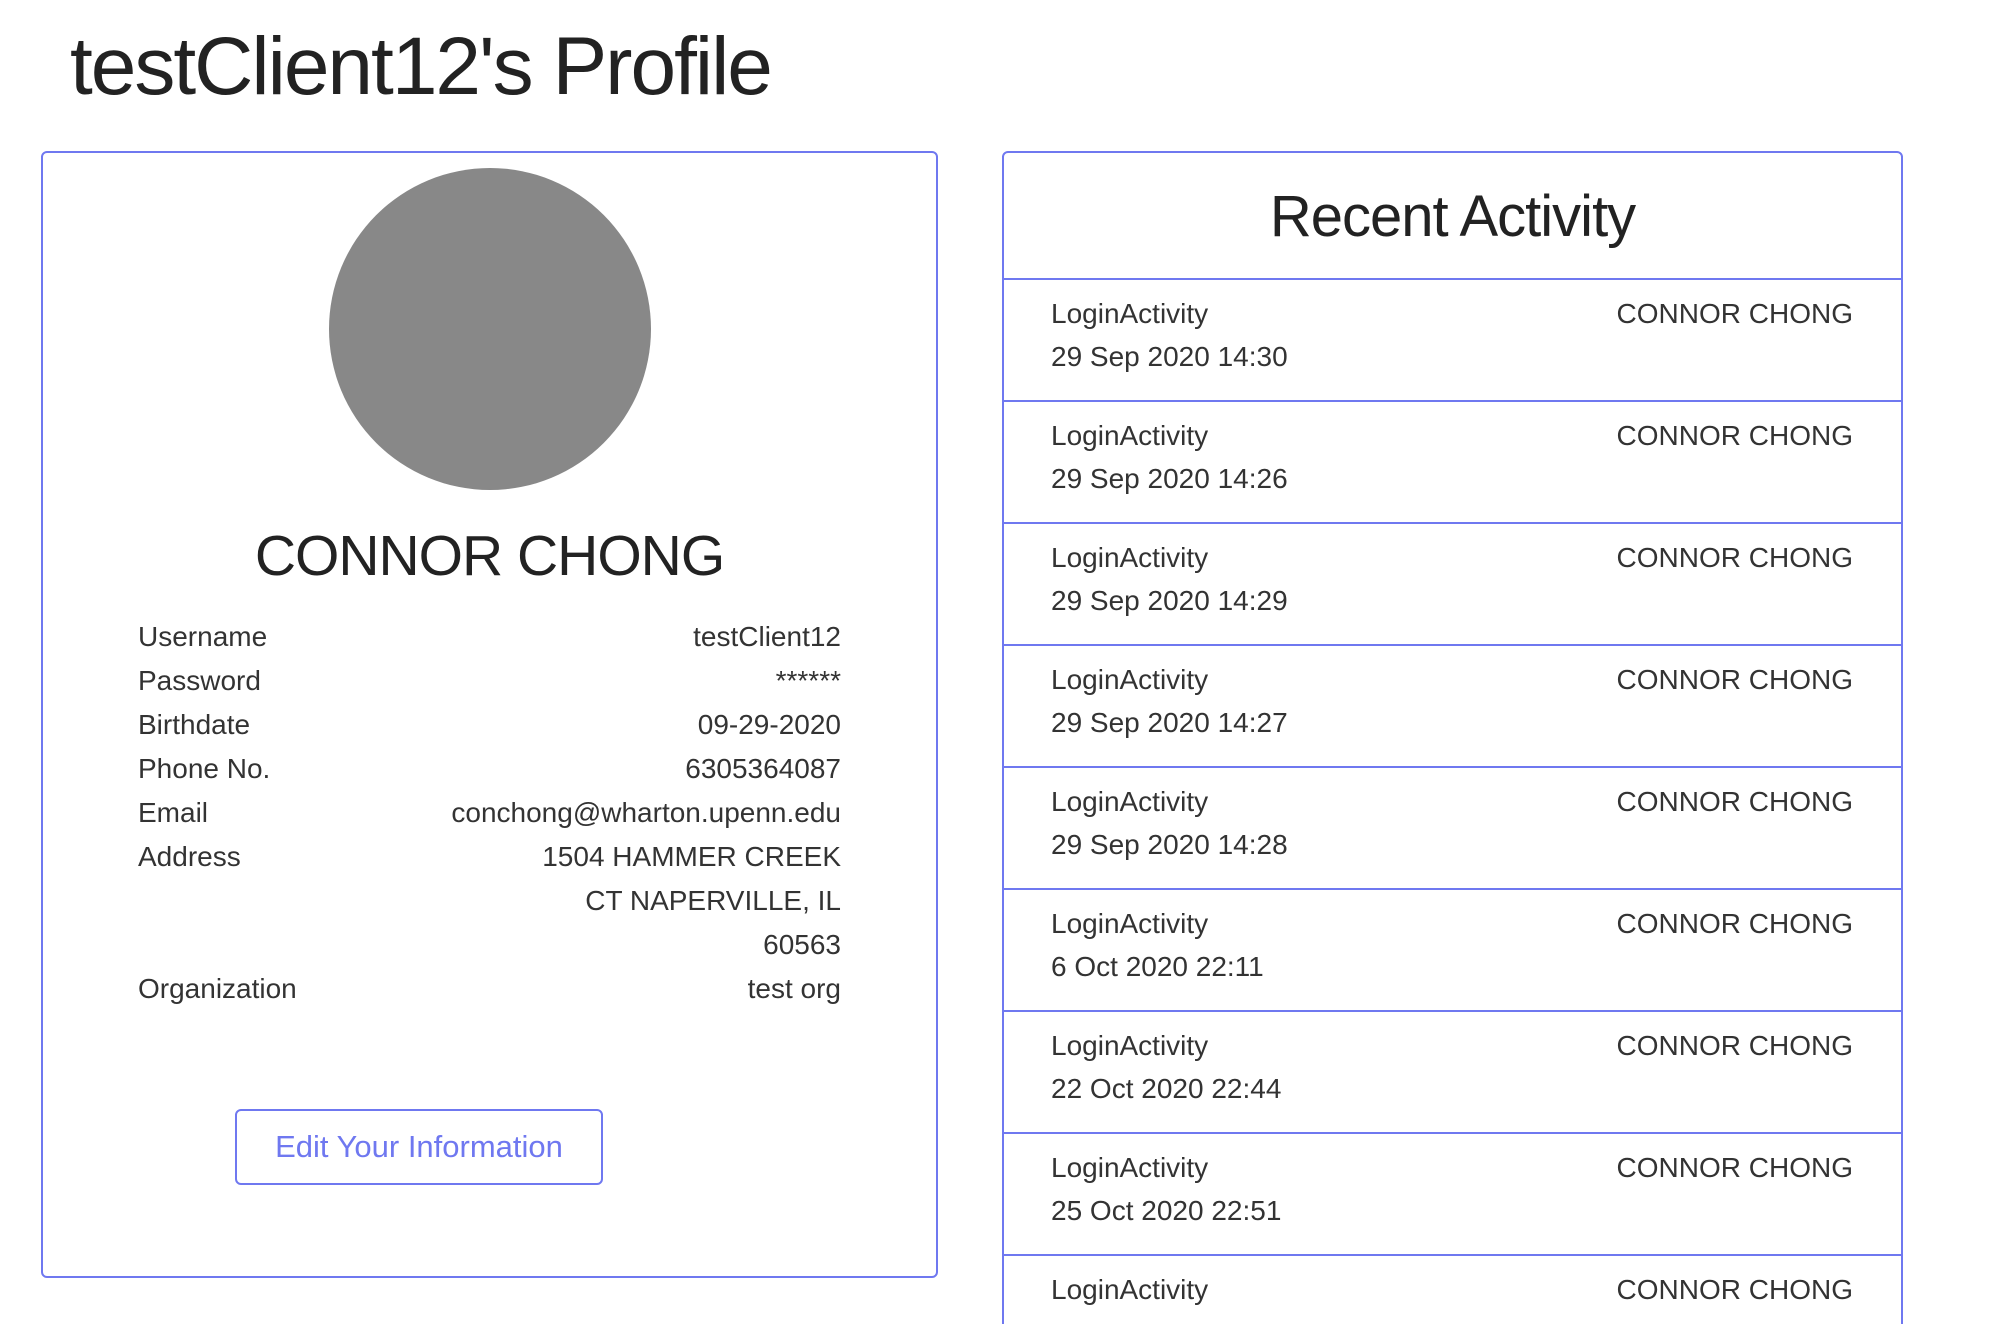 Image resolution: width=1994 pixels, height=1324 pixels. What do you see at coordinates (808, 680) in the screenshot?
I see `info-value: ******` at bounding box center [808, 680].